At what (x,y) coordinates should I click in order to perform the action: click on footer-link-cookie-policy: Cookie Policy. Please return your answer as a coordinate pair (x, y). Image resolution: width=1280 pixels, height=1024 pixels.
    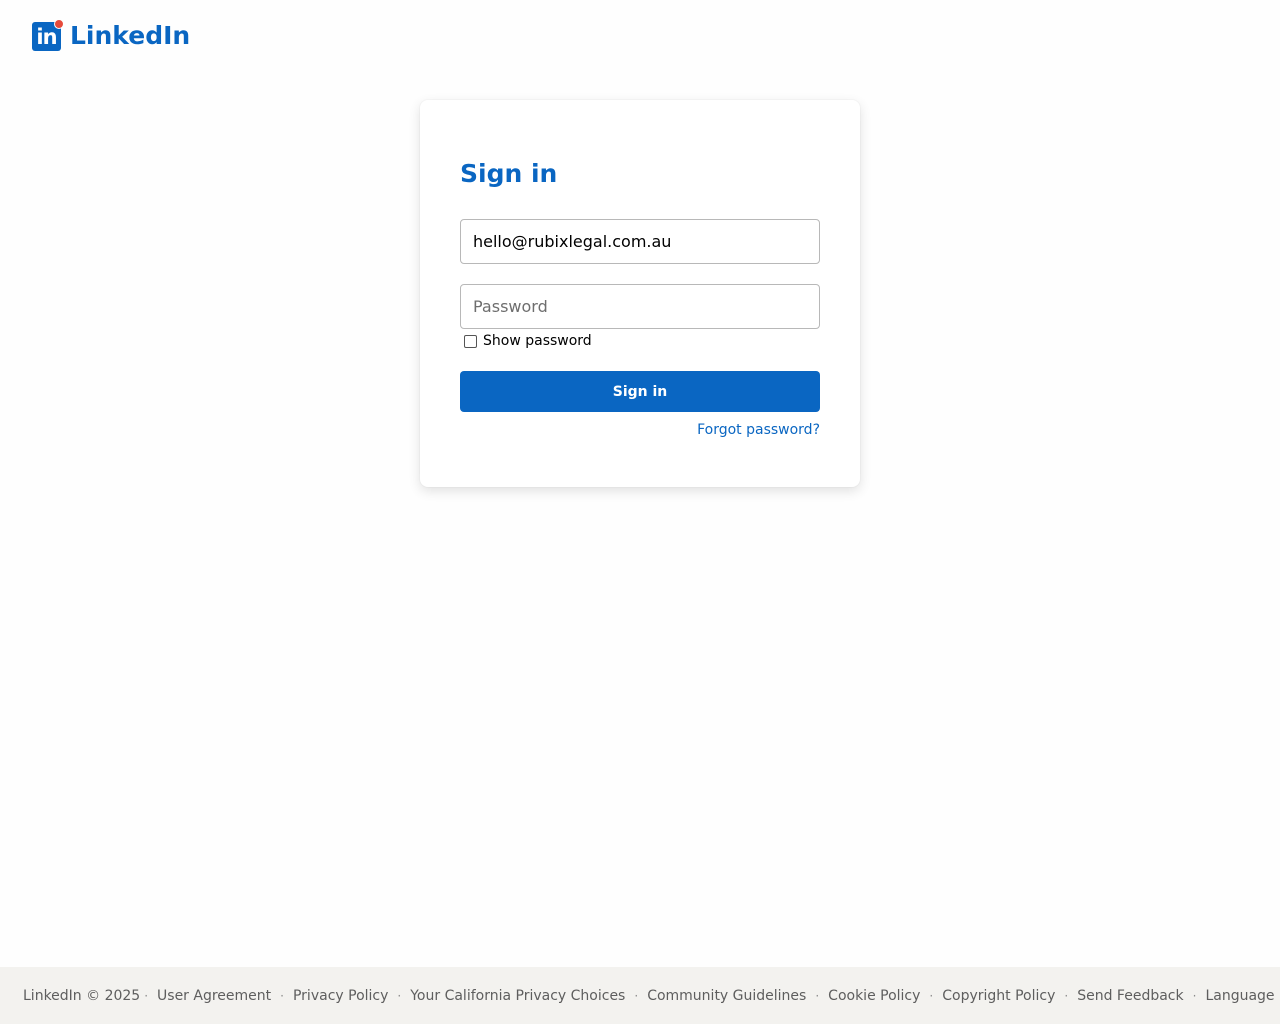
    Looking at the image, I should click on (874, 996).